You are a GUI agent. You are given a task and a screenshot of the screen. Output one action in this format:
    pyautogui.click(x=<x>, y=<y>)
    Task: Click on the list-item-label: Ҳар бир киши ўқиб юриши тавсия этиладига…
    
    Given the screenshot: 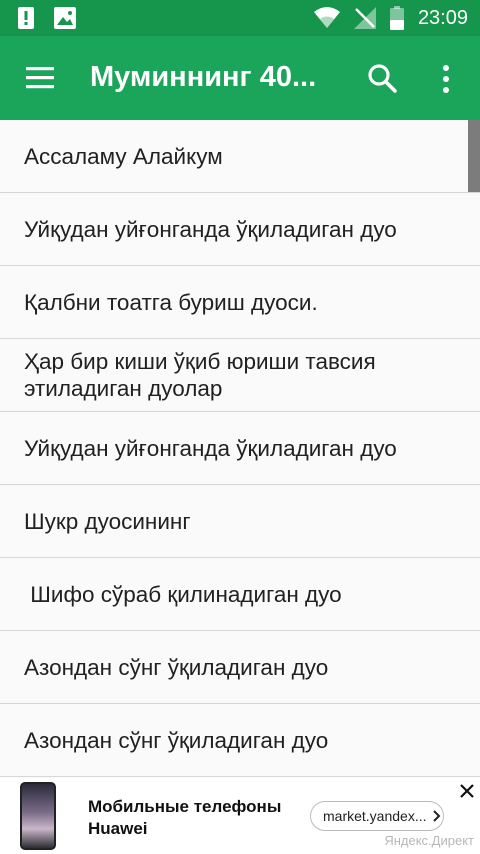 What is the action you would take?
    pyautogui.click(x=200, y=375)
    